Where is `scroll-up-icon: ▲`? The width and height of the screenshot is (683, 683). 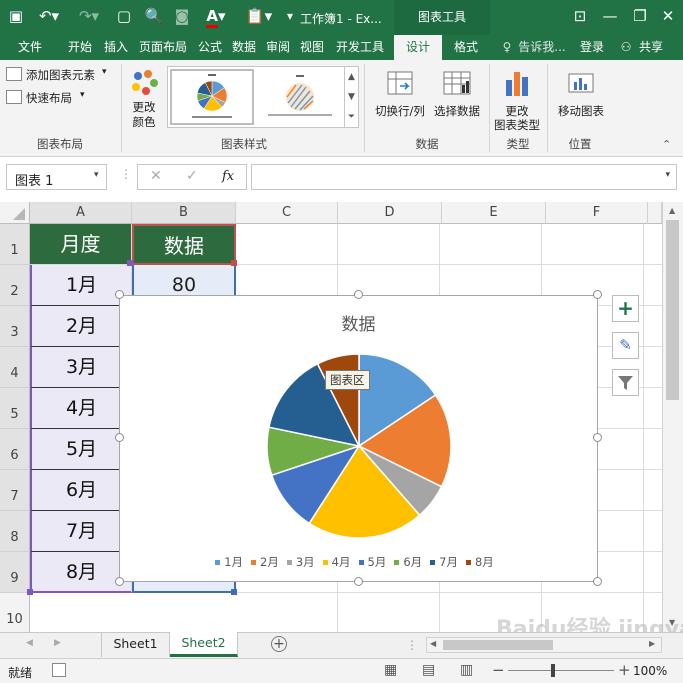
scroll-up-icon: ▲ is located at coordinates (672, 210).